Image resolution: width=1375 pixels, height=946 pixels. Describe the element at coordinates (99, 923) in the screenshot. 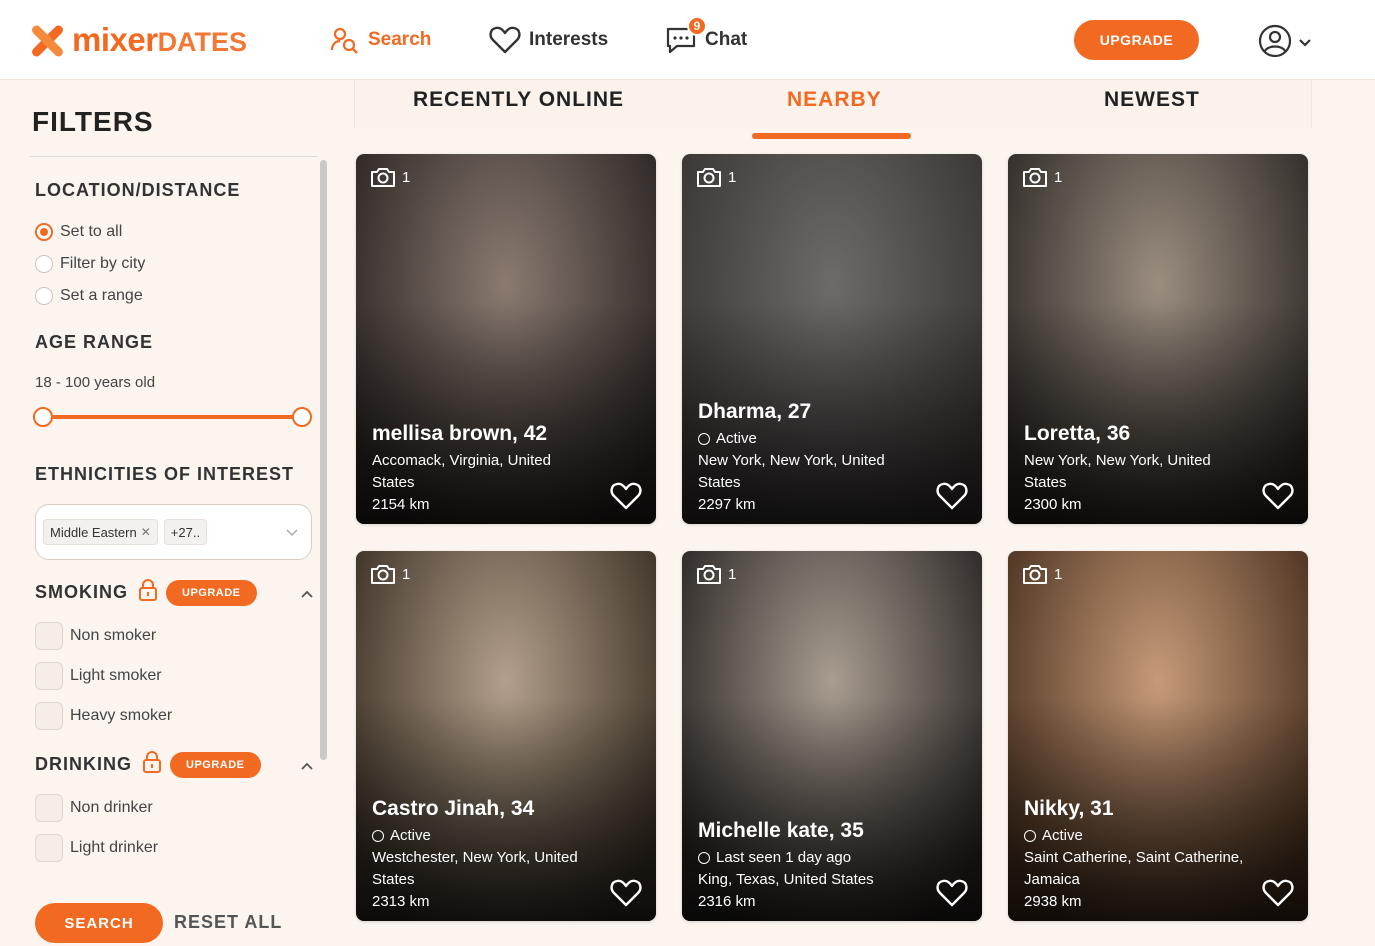

I see `search-button: SEARCH` at that location.